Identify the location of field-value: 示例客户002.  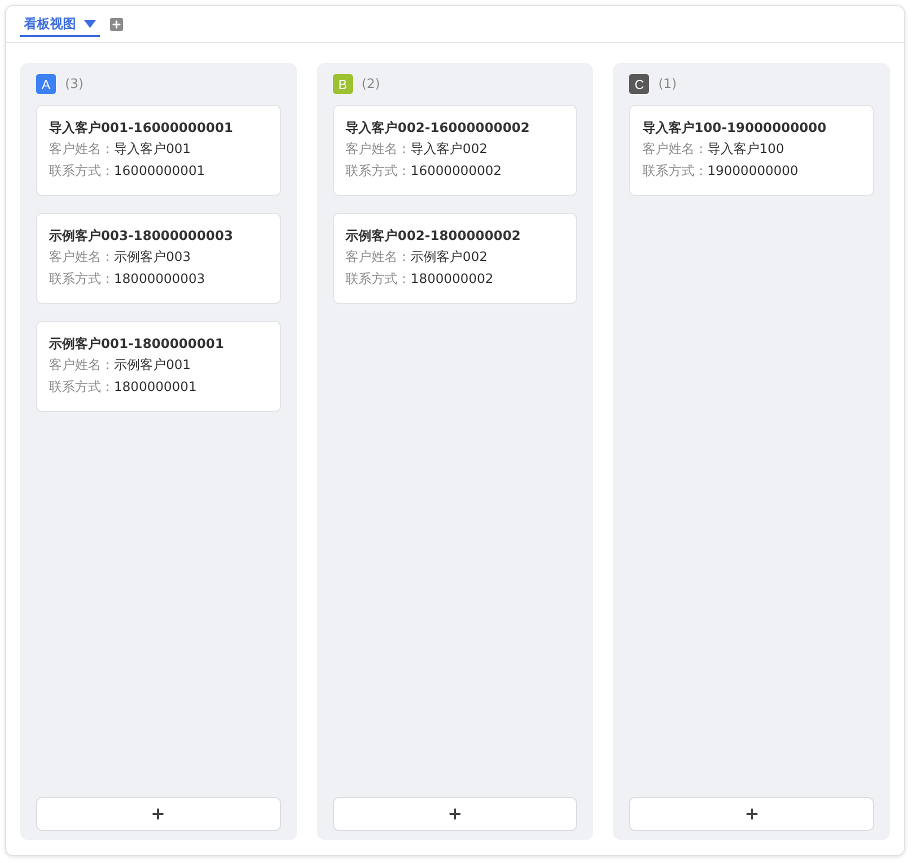
(449, 258).